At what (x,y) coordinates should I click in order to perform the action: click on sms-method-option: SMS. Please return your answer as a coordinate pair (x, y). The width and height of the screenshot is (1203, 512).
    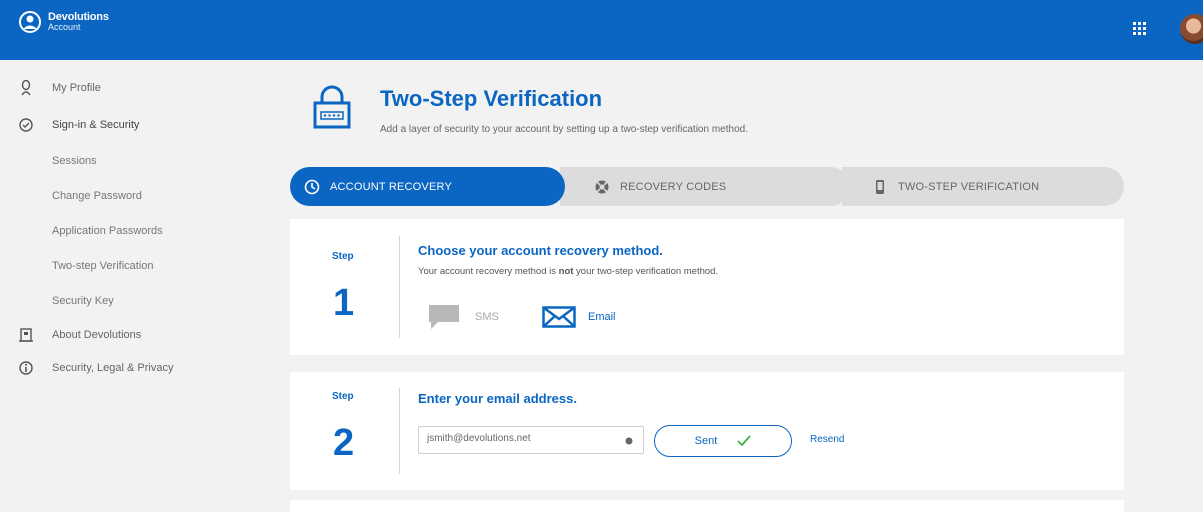
    Looking at the image, I should click on (463, 317).